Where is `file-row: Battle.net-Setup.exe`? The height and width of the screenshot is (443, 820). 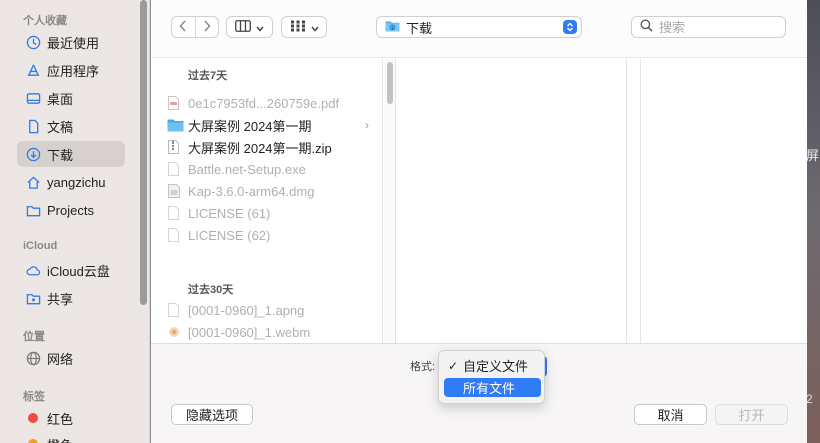 file-row: Battle.net-Setup.exe is located at coordinates (272, 169).